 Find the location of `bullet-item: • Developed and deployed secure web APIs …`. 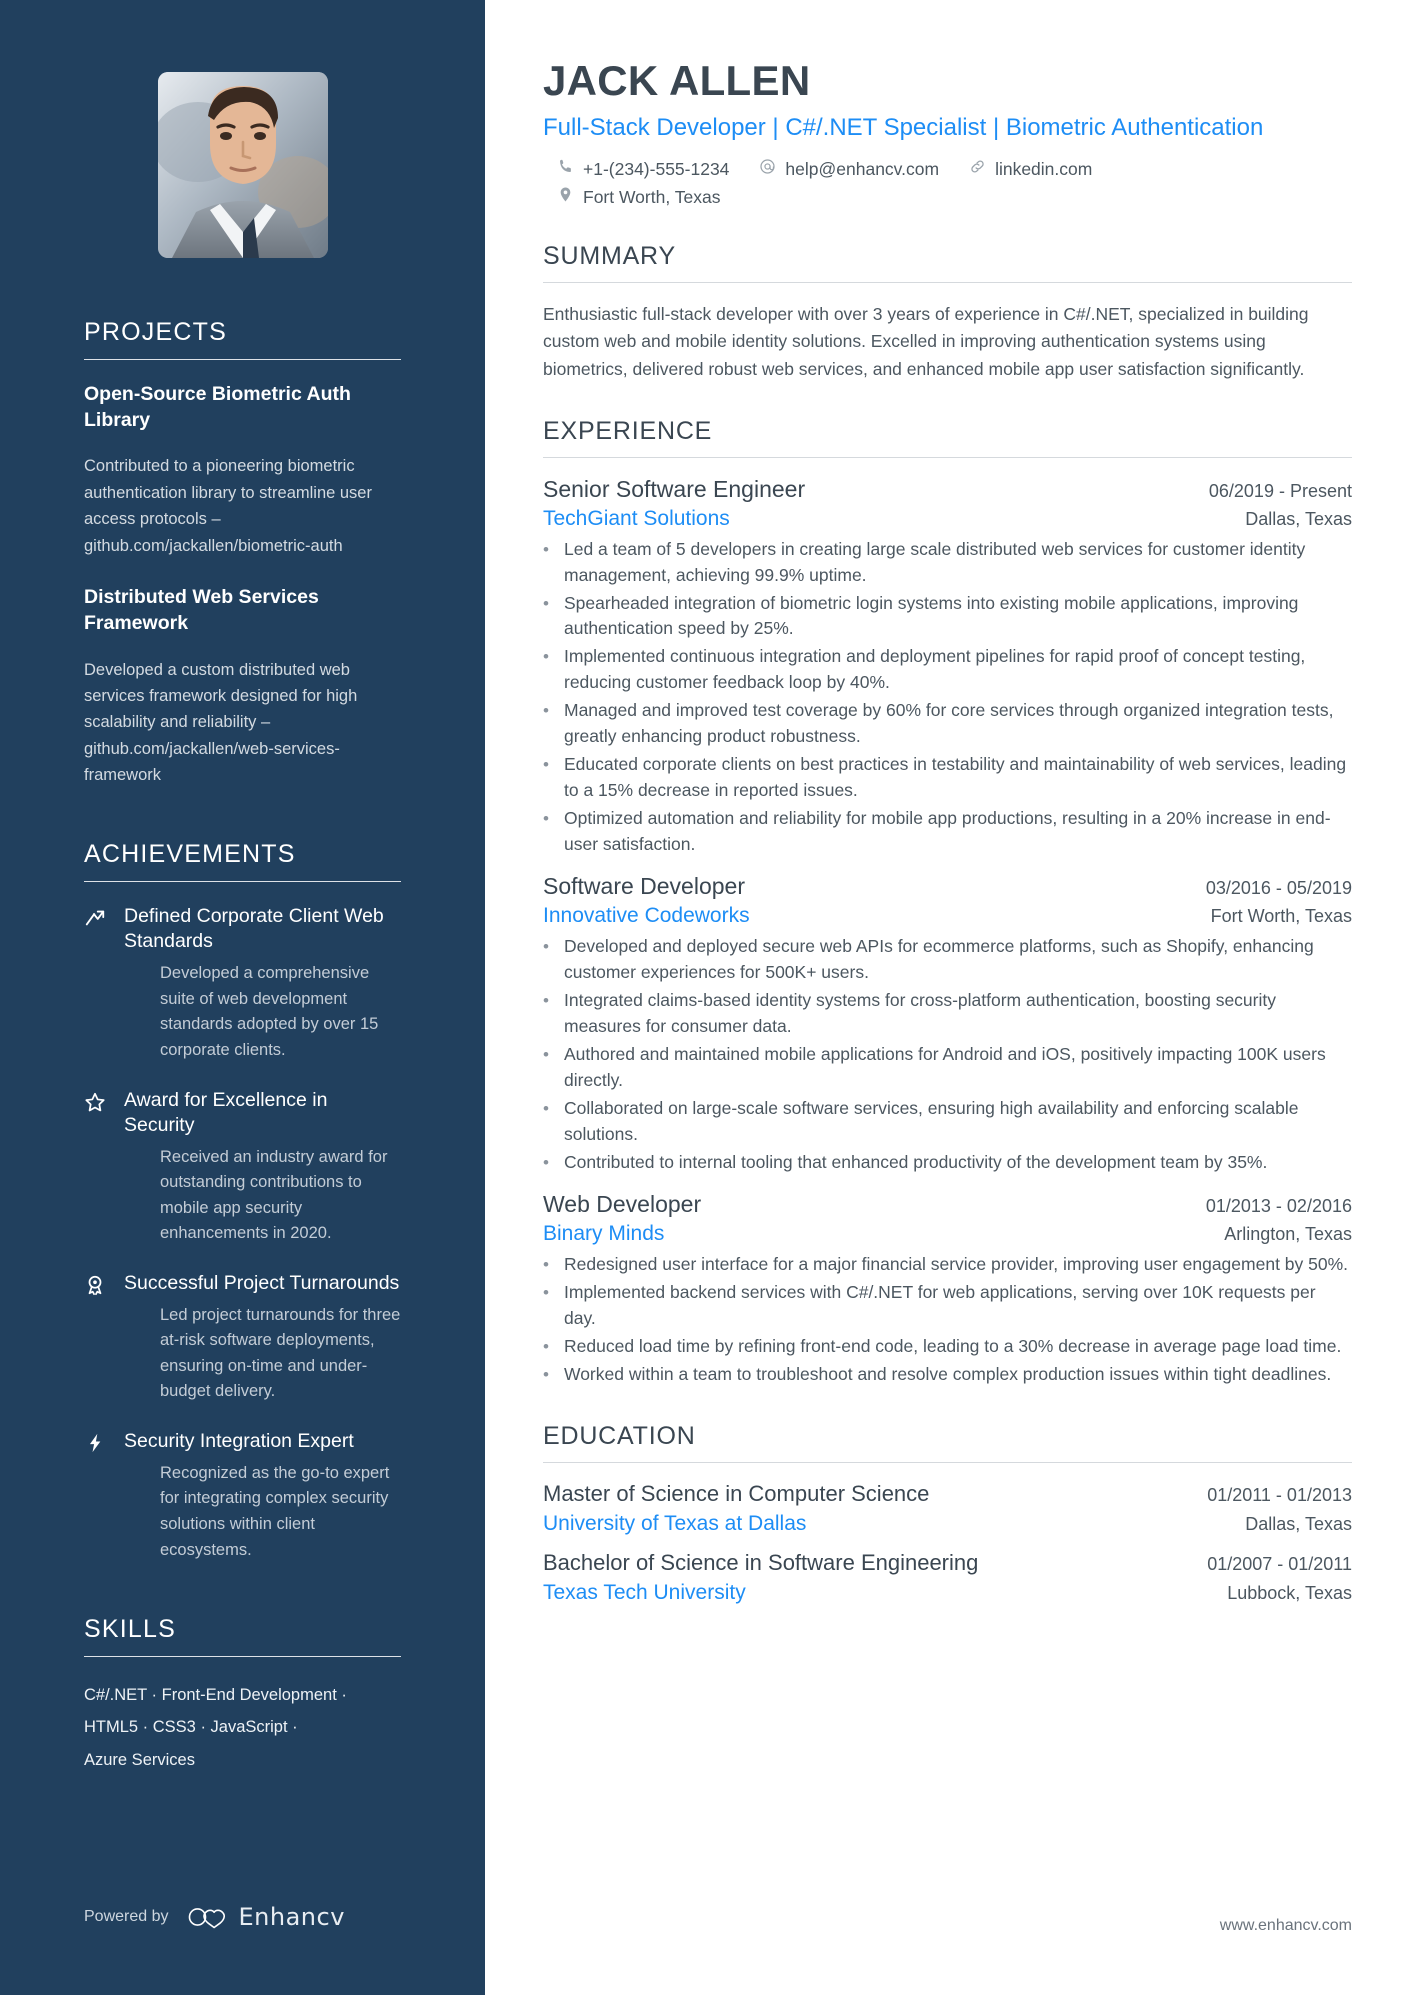

bullet-item: • Developed and deployed secure web APIs … is located at coordinates (947, 960).